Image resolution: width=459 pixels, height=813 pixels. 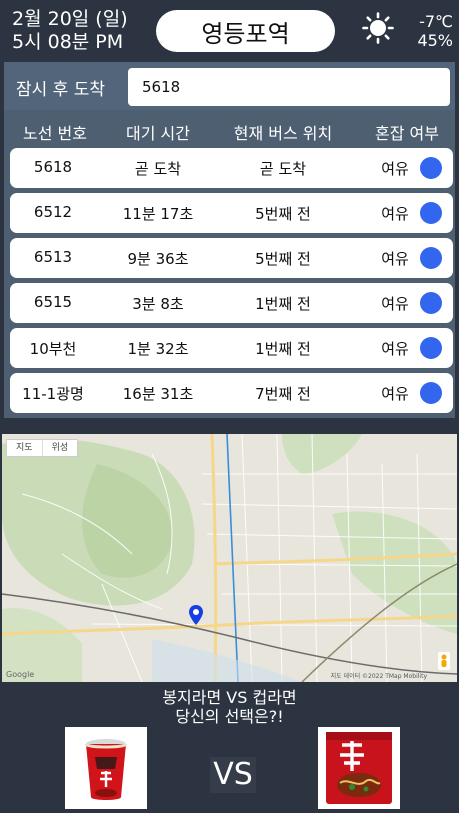 I want to click on temperature: -7℃, so click(x=436, y=21).